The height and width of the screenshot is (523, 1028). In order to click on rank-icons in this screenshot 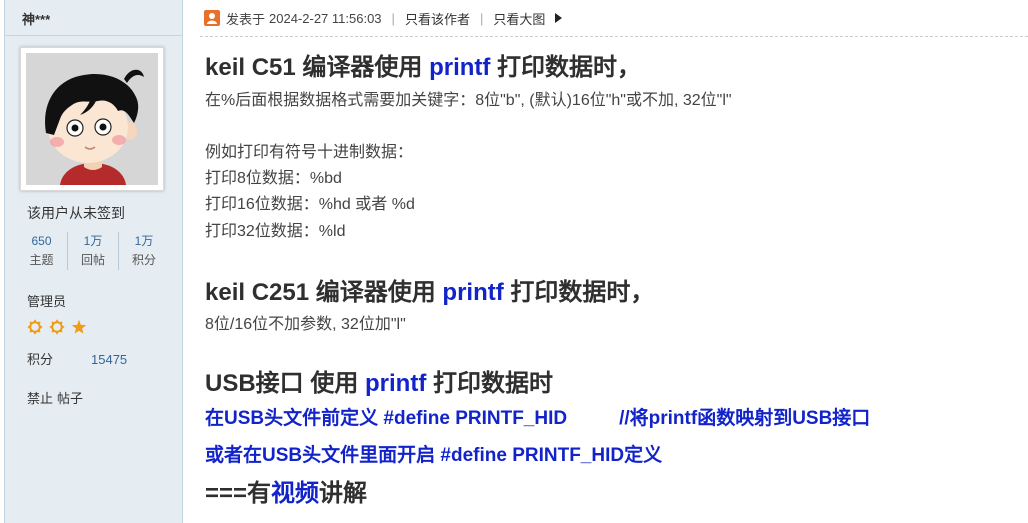, I will do `click(57, 327)`.